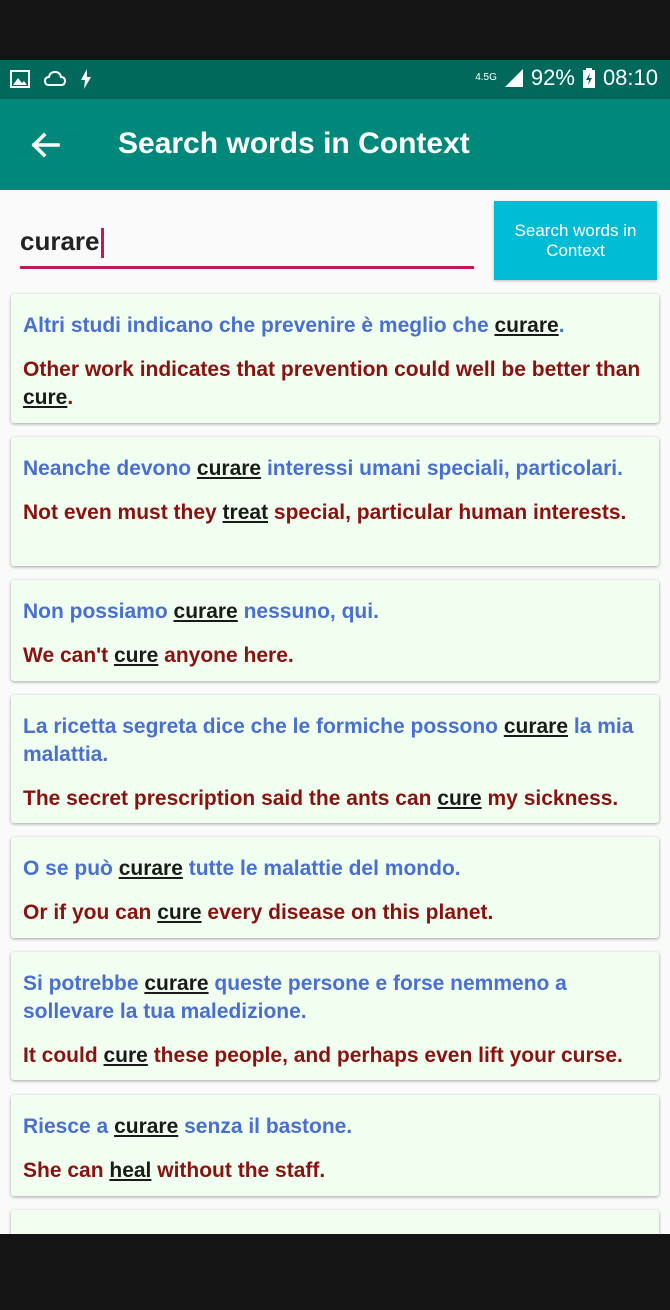 Image resolution: width=670 pixels, height=1310 pixels. Describe the element at coordinates (174, 1170) in the screenshot. I see `english-translation: She can heal without the staff.` at that location.